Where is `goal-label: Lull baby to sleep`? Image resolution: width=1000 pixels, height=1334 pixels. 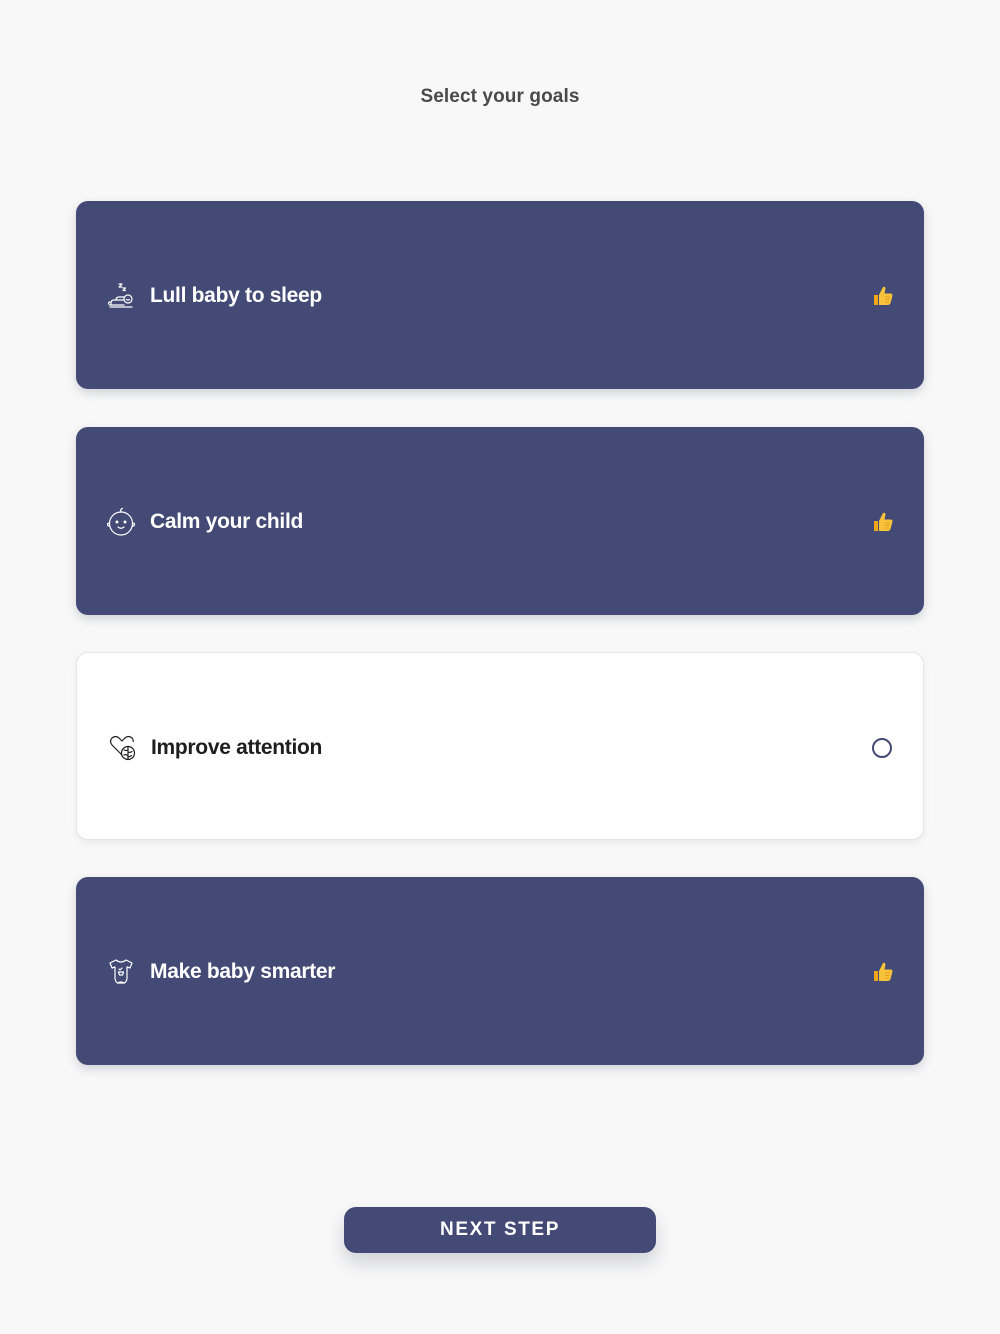 goal-label: Lull baby to sleep is located at coordinates (236, 295).